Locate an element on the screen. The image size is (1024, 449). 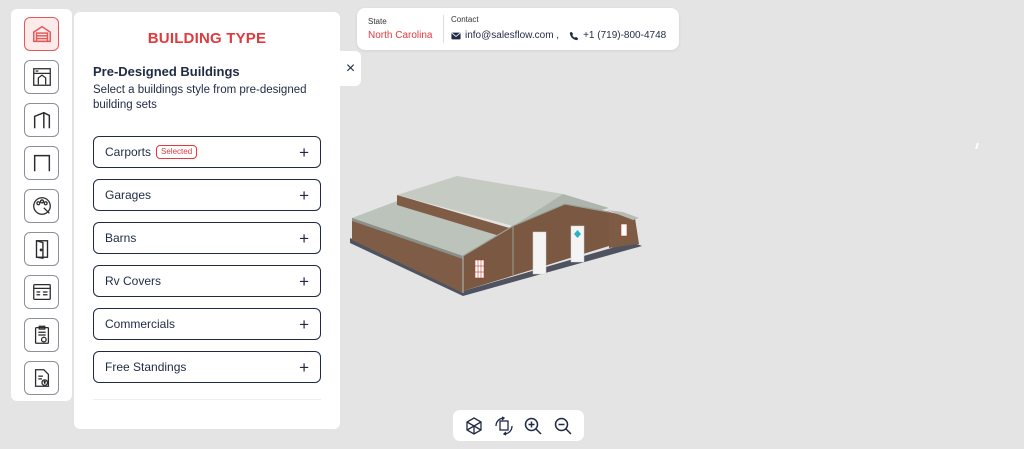
door-icon is located at coordinates (41, 249).